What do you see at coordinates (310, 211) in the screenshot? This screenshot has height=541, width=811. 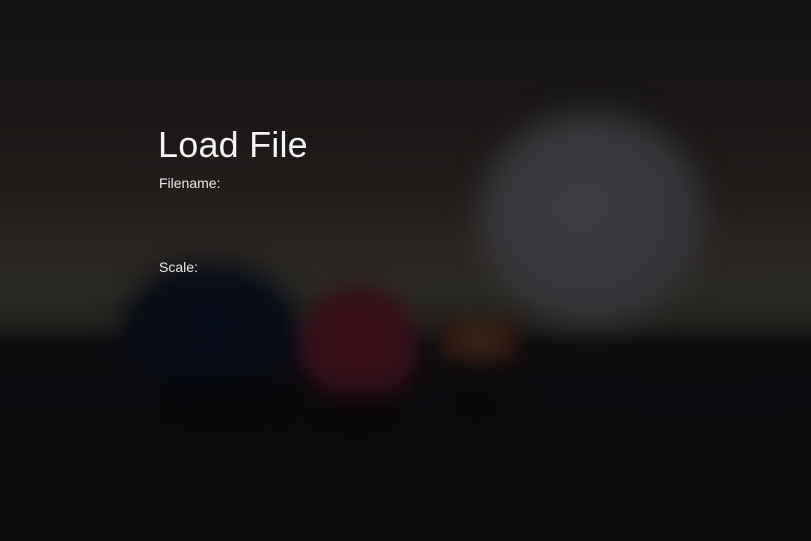 I see `filename-input` at bounding box center [310, 211].